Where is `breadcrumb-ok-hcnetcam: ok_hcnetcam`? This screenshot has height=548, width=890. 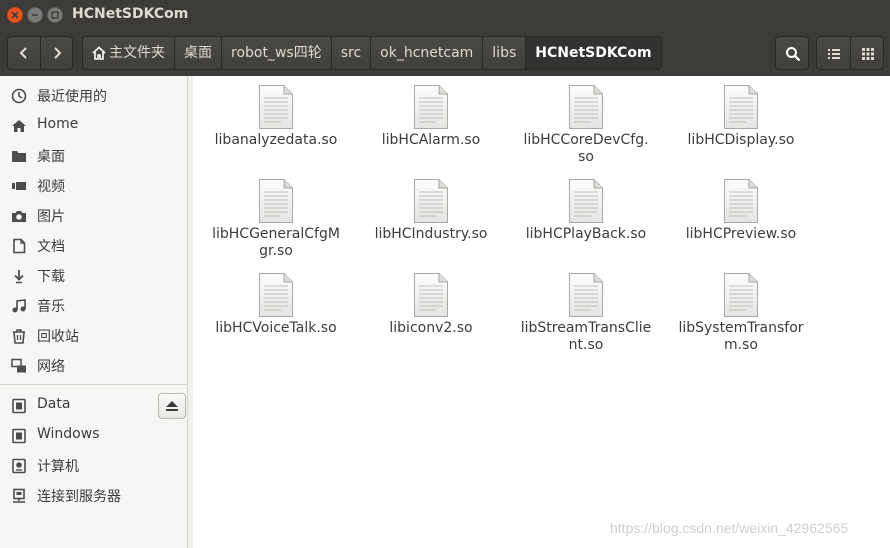 breadcrumb-ok-hcnetcam: ok_hcnetcam is located at coordinates (427, 53).